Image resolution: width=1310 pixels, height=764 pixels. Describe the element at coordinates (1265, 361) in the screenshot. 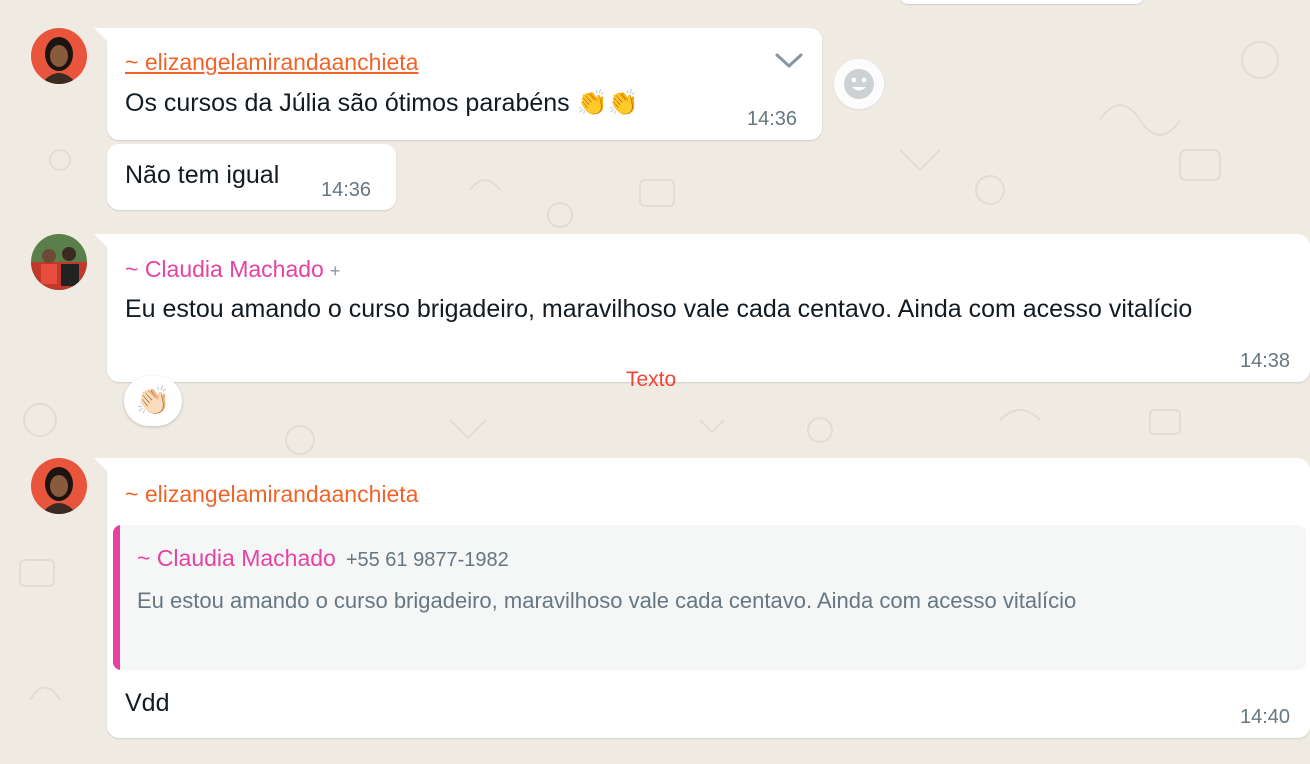

I see `message-time: 14:38` at that location.